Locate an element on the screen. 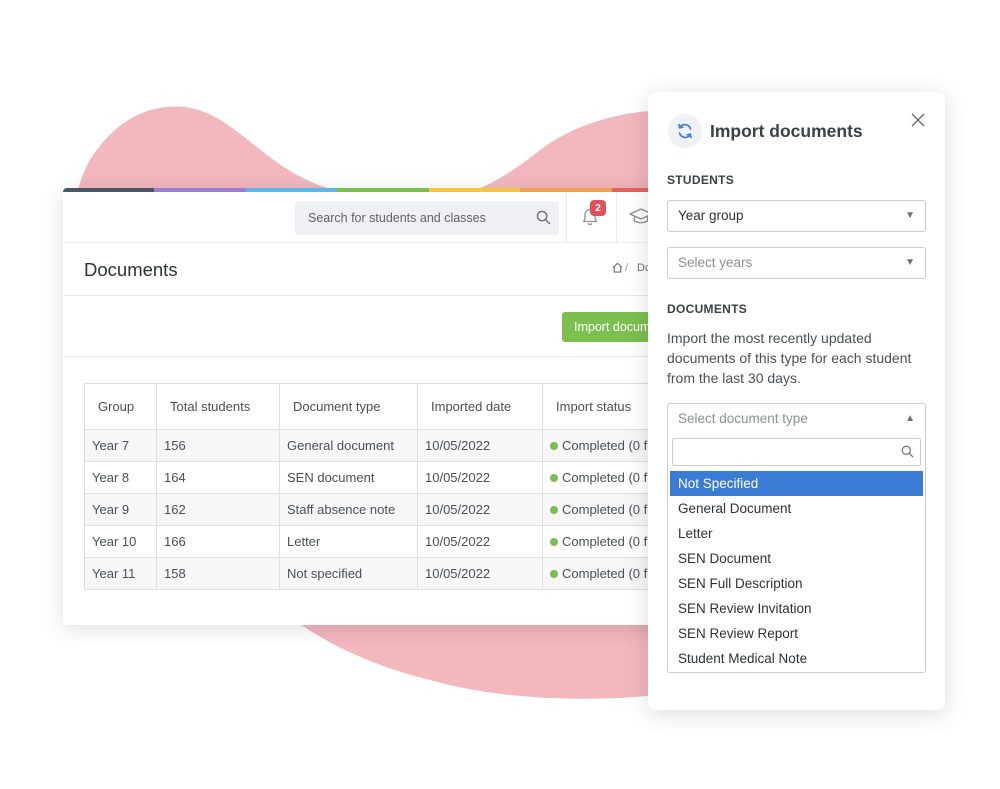 This screenshot has width=1000, height=789. year-group-value: Year group is located at coordinates (711, 215).